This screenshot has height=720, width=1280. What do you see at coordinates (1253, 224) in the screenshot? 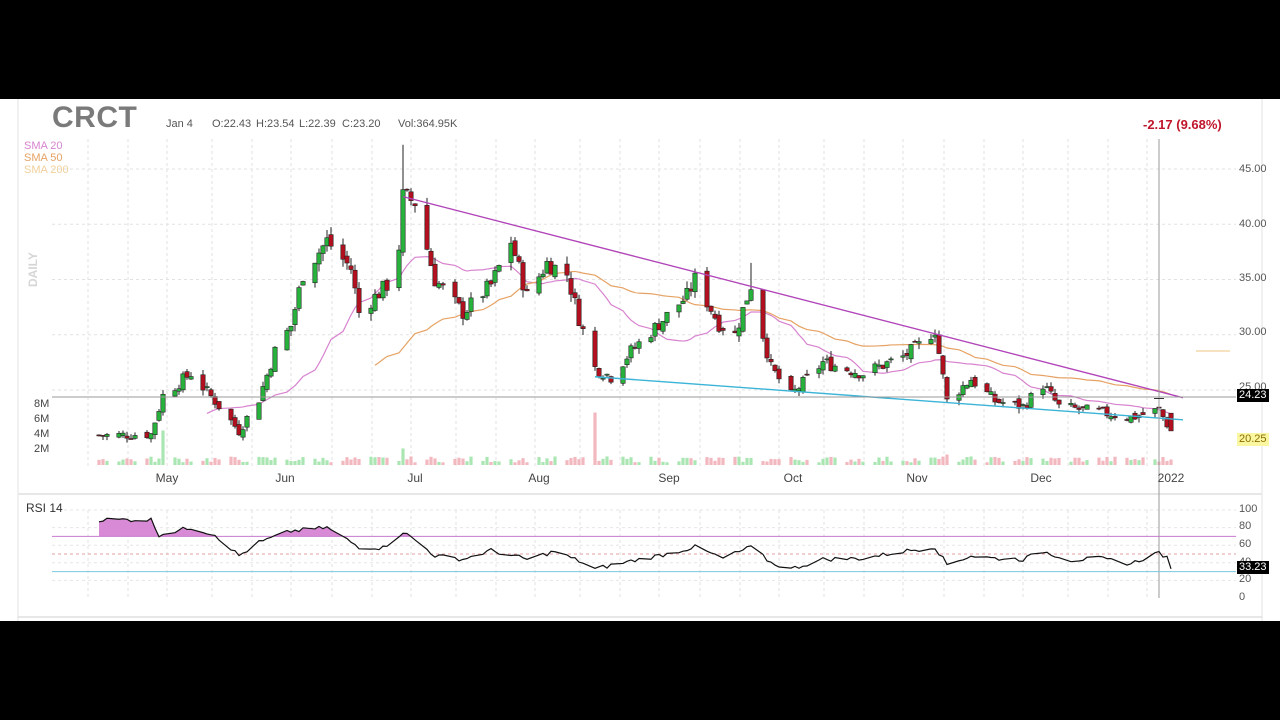
I see `price-tick: 40.00` at bounding box center [1253, 224].